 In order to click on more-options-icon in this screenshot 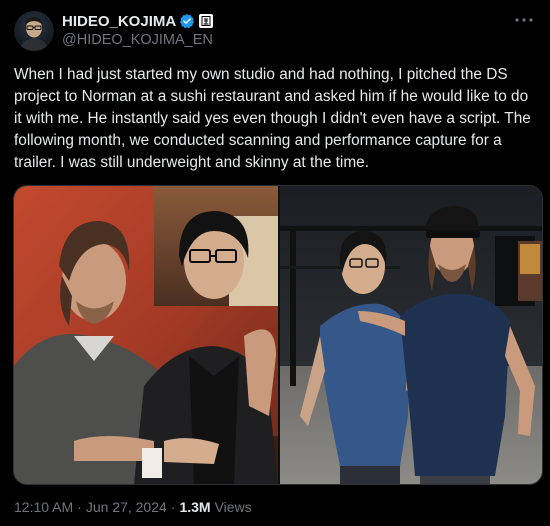, I will do `click(524, 20)`.